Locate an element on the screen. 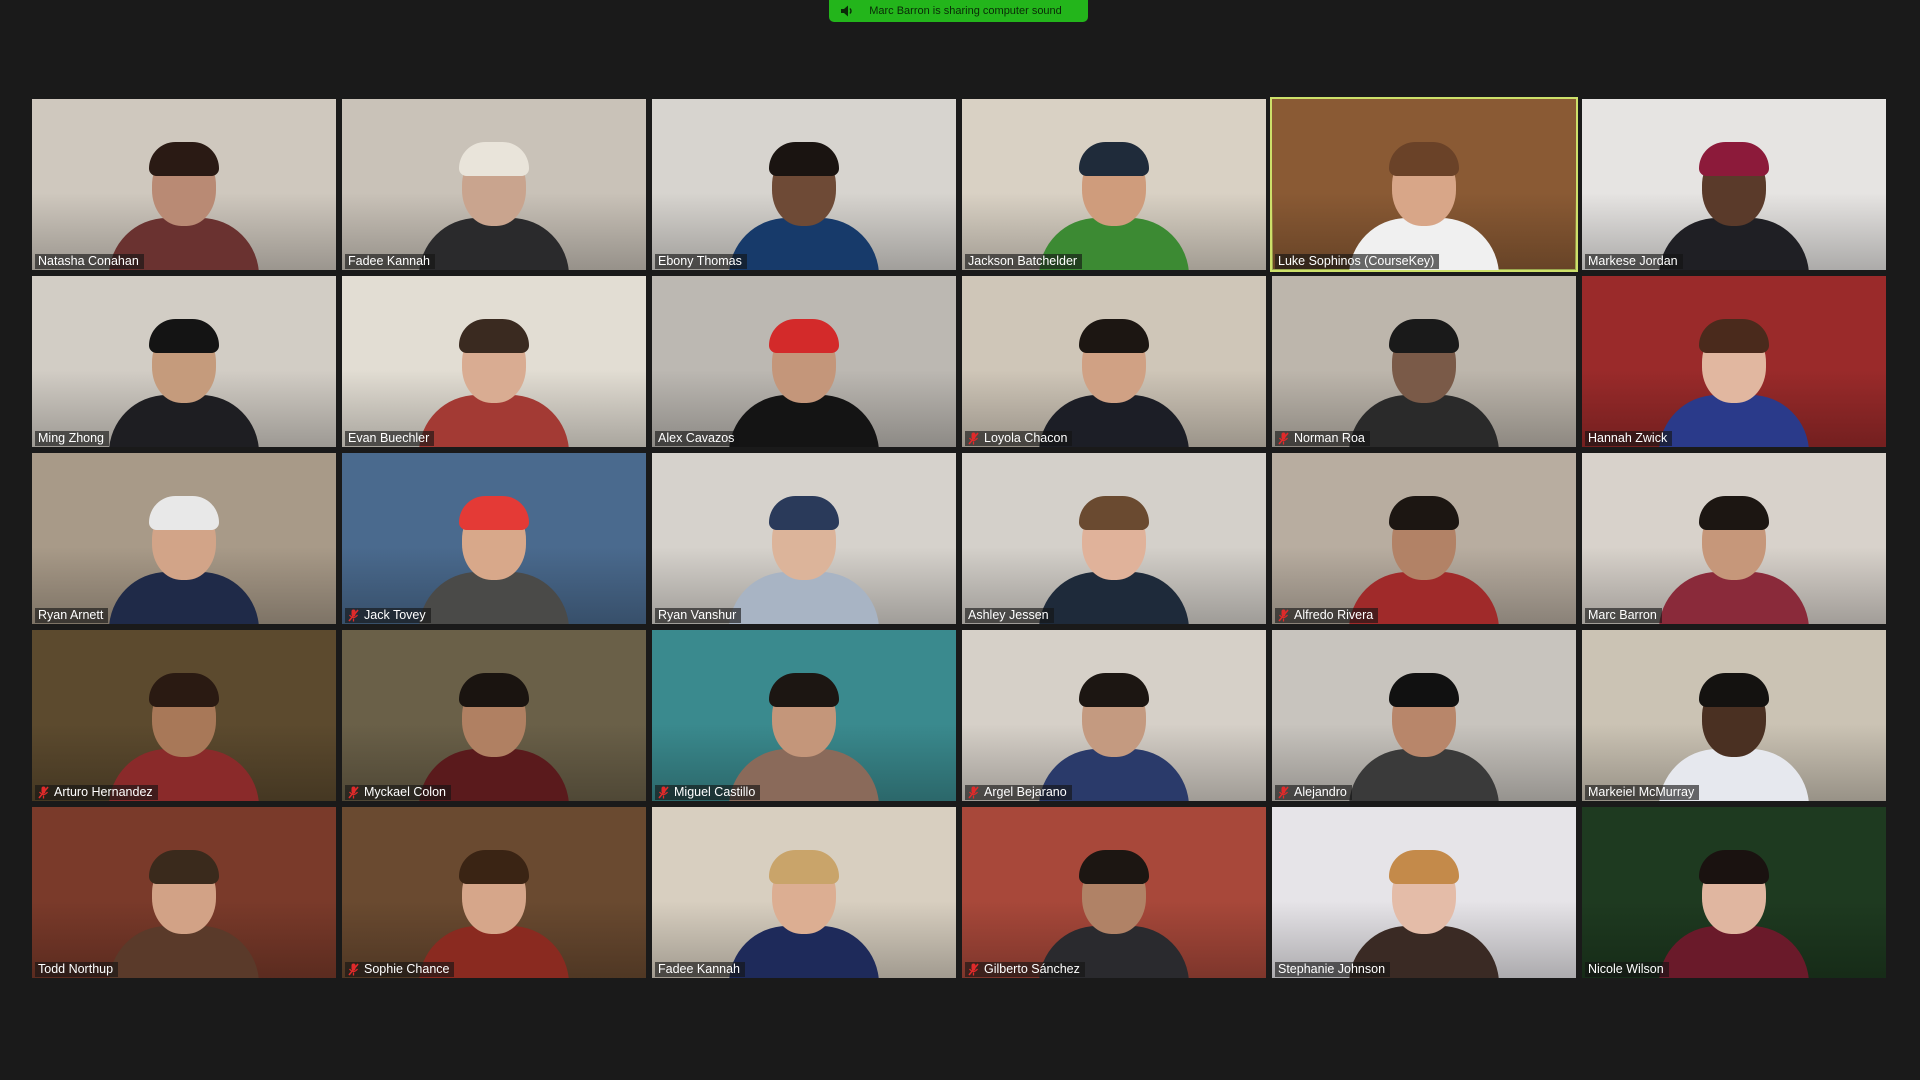  participant-name: Ryan Vanshur is located at coordinates (697, 615).